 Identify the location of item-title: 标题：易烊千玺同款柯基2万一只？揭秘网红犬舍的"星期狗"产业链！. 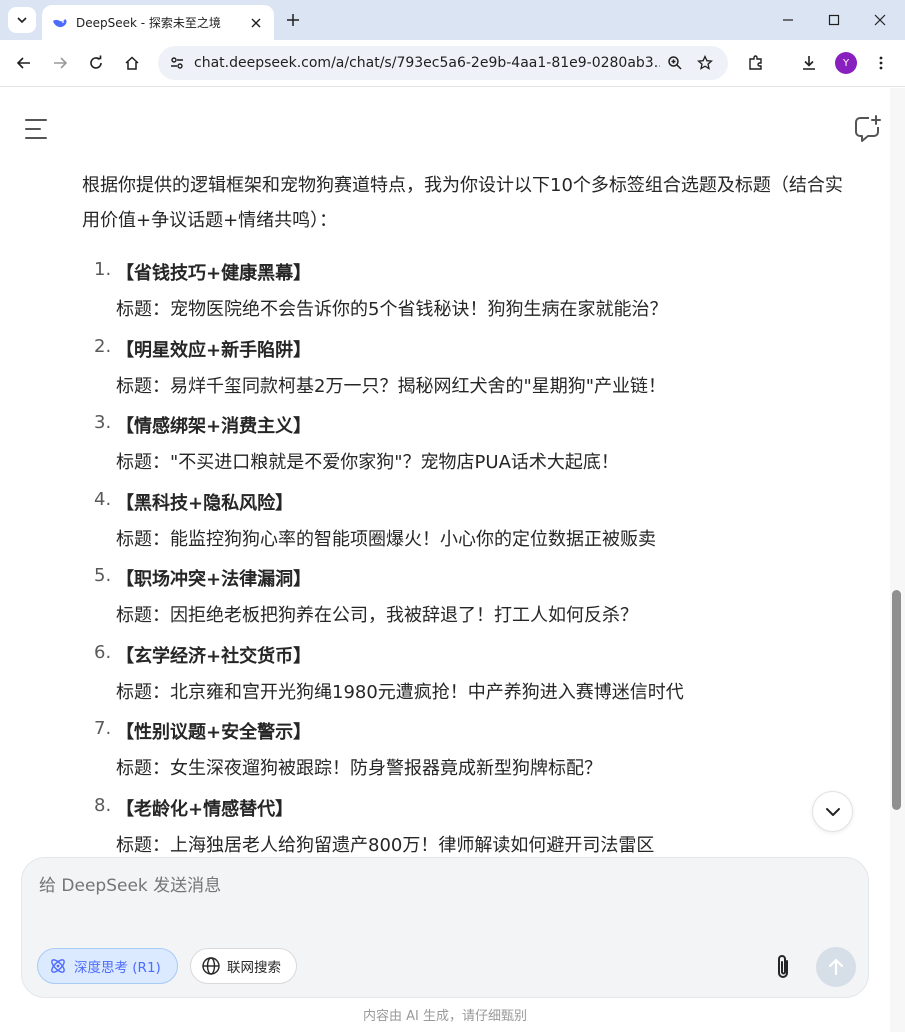
(391, 386).